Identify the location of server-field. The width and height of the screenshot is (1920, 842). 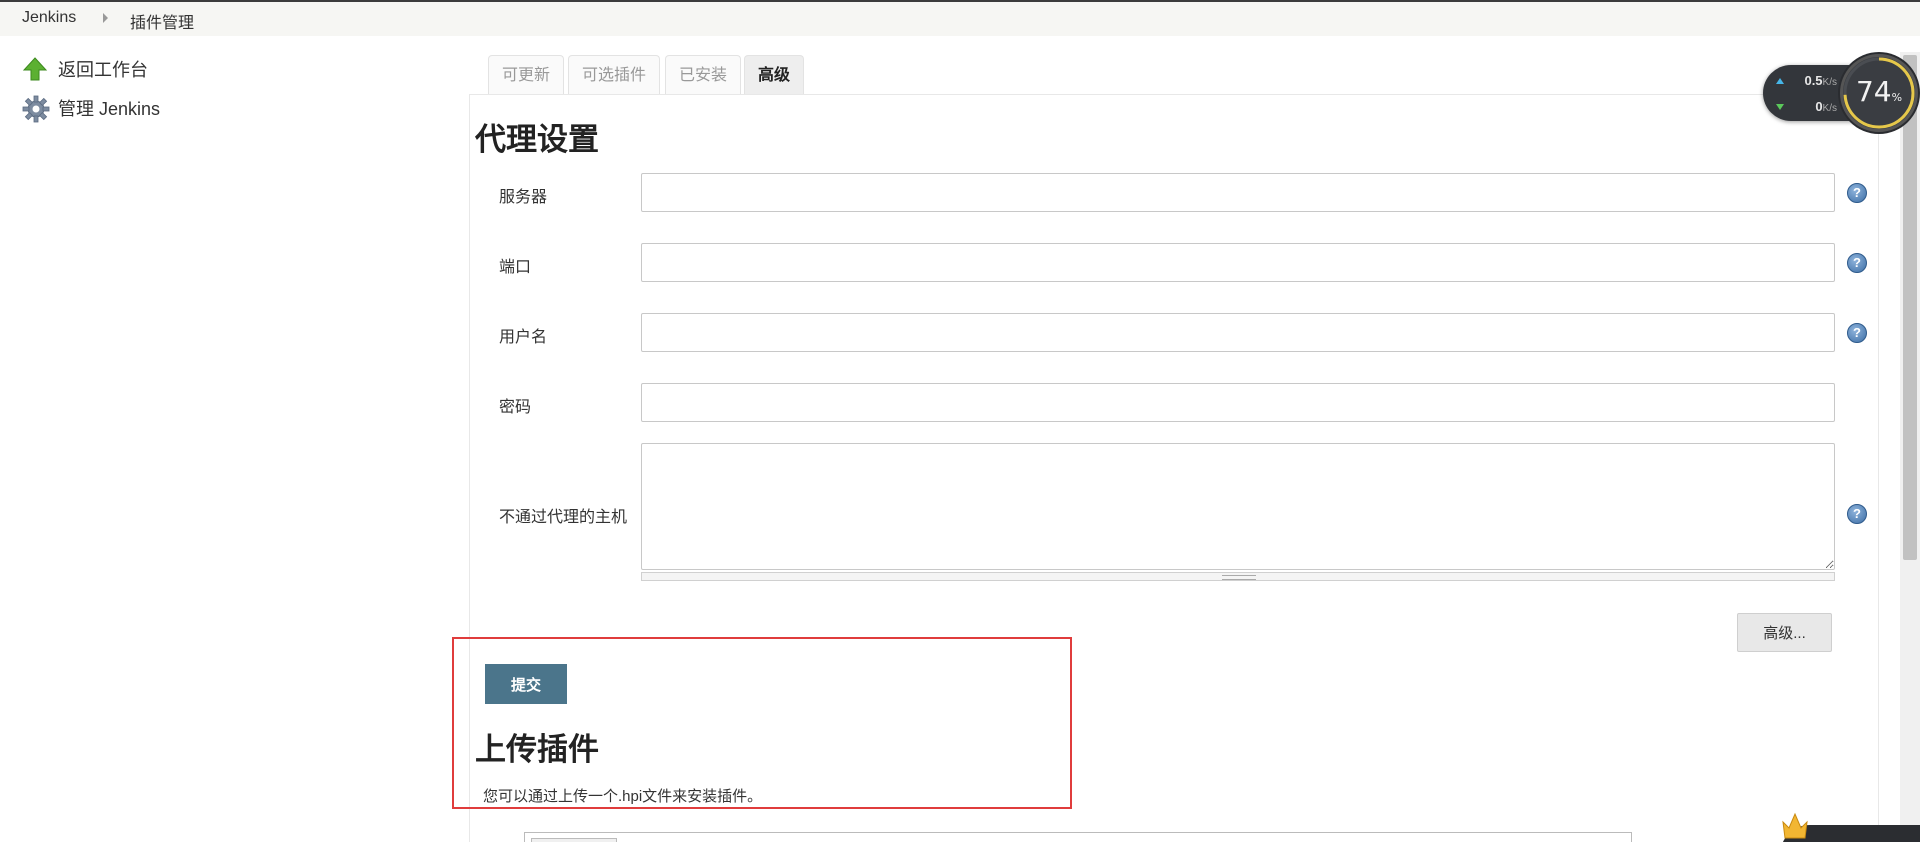
(1238, 192).